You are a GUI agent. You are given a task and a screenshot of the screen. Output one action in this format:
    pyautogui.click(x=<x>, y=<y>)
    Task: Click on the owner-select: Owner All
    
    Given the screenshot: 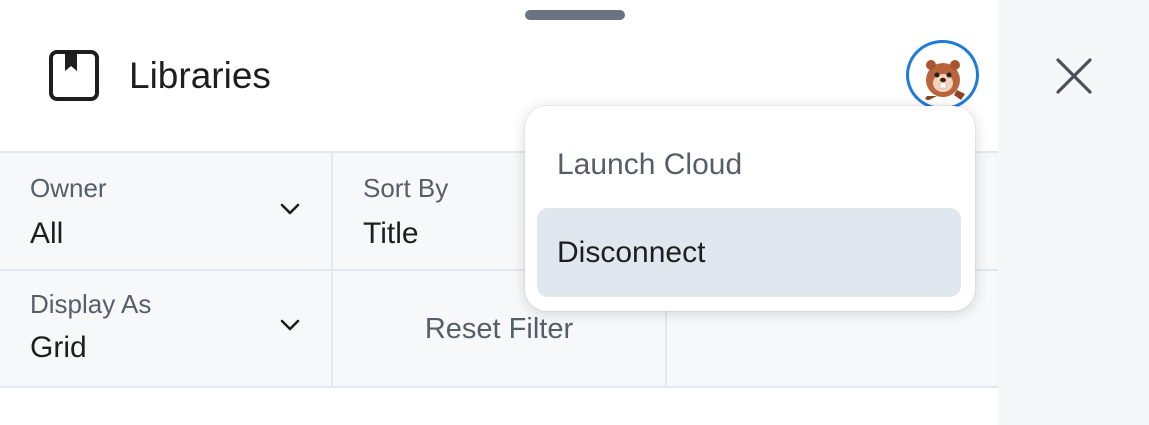 What is the action you would take?
    pyautogui.click(x=165, y=211)
    